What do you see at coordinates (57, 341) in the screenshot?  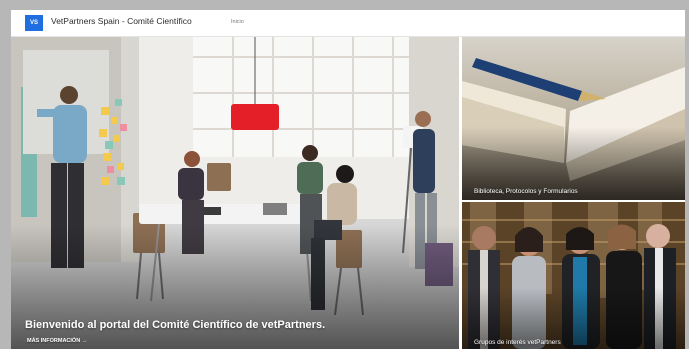 I see `more-info-link: MÁS INFORMACIÓN →` at bounding box center [57, 341].